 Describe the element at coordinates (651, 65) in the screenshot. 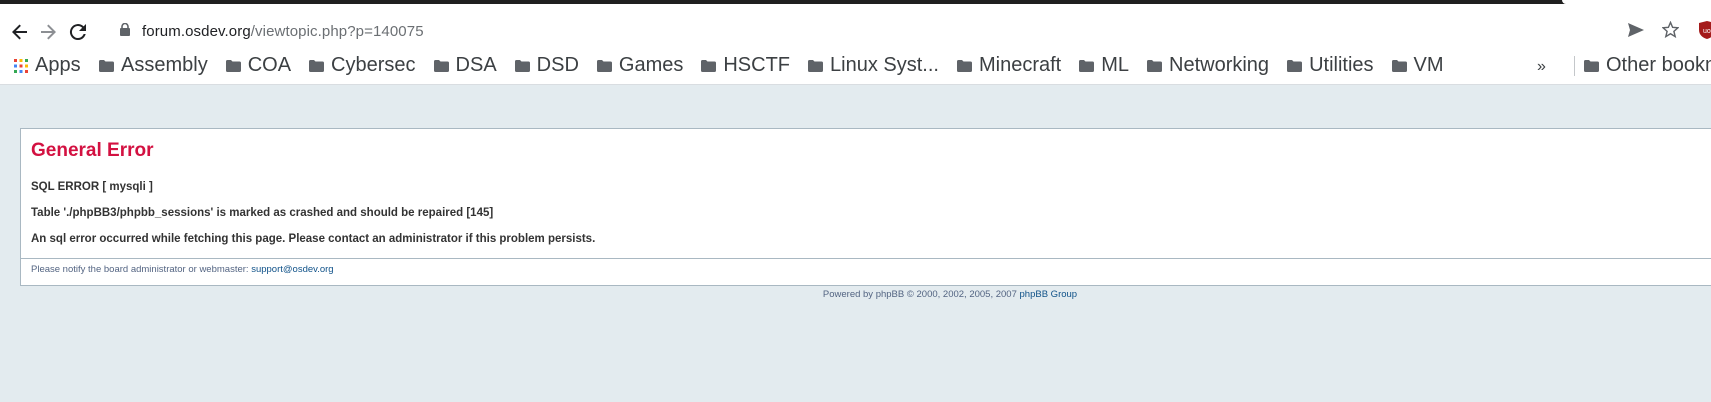

I see `bookmark-label: Games` at that location.